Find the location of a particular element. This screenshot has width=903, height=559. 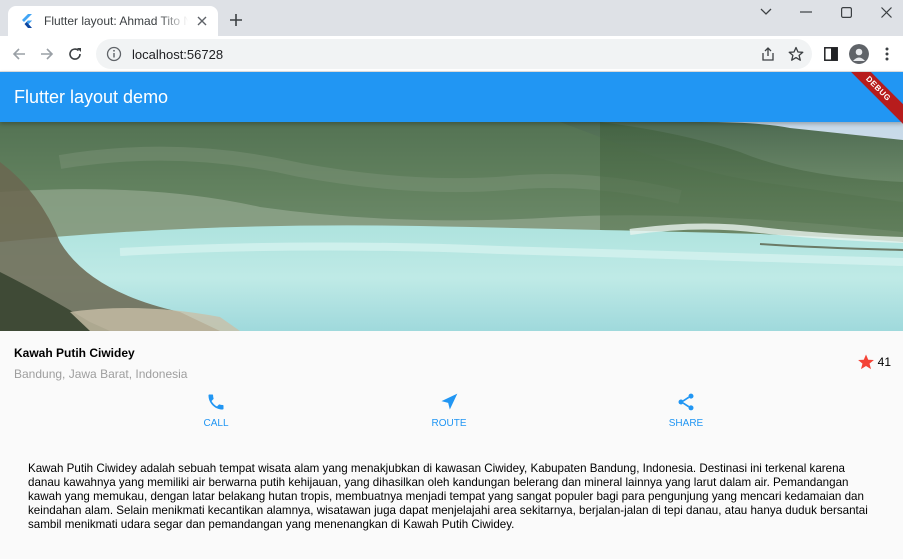

rating-count: 41 is located at coordinates (884, 362).